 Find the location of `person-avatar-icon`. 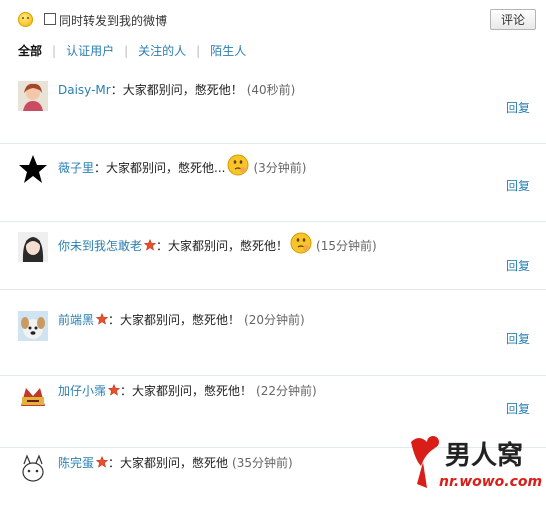

person-avatar-icon is located at coordinates (33, 96).